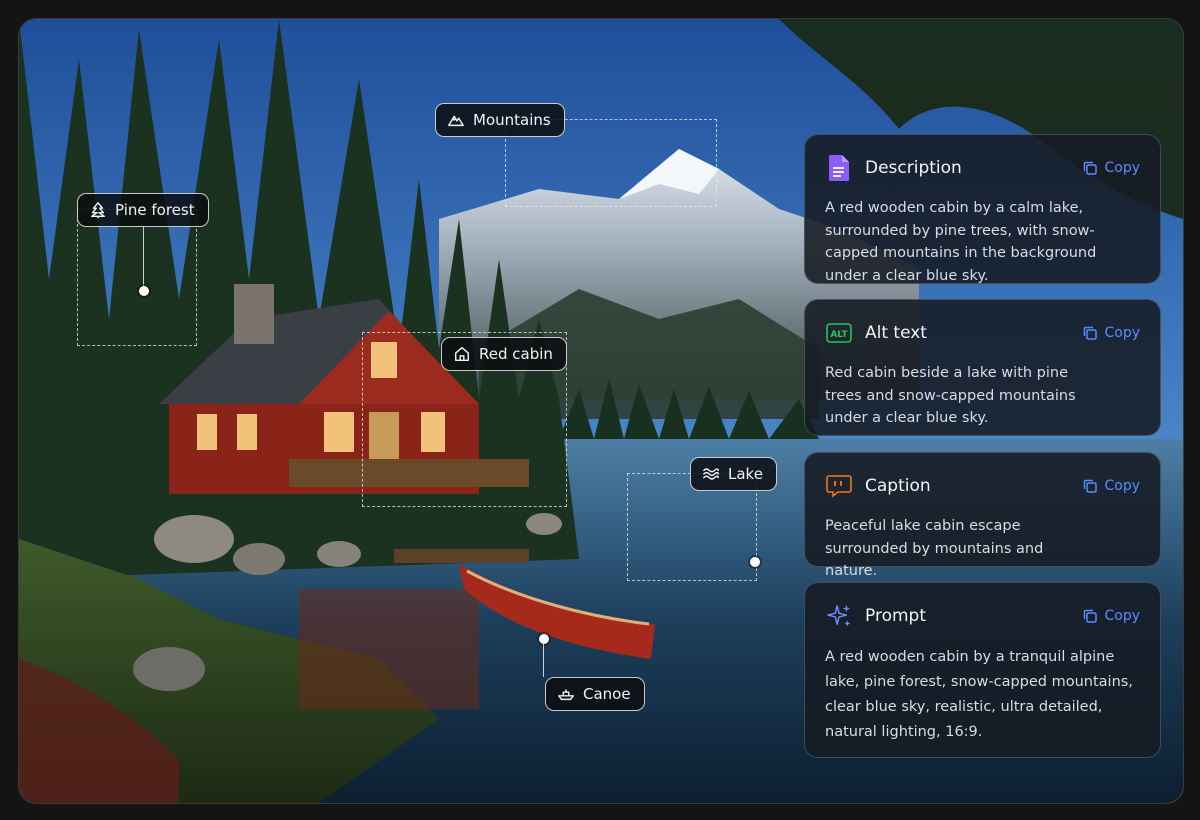 This screenshot has height=820, width=1200. Describe the element at coordinates (913, 168) in the screenshot. I see `description-card-title: Description` at that location.